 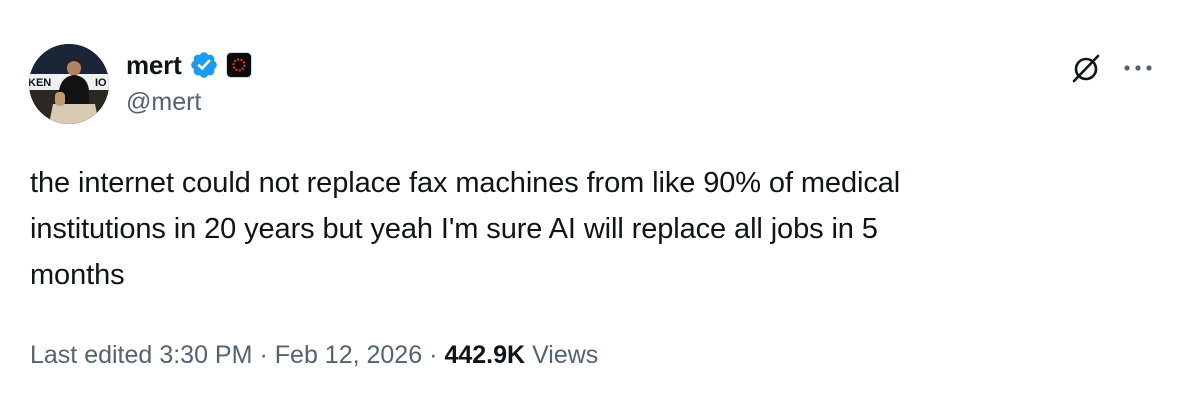 I want to click on affiliate-badge-icon, so click(x=238, y=65).